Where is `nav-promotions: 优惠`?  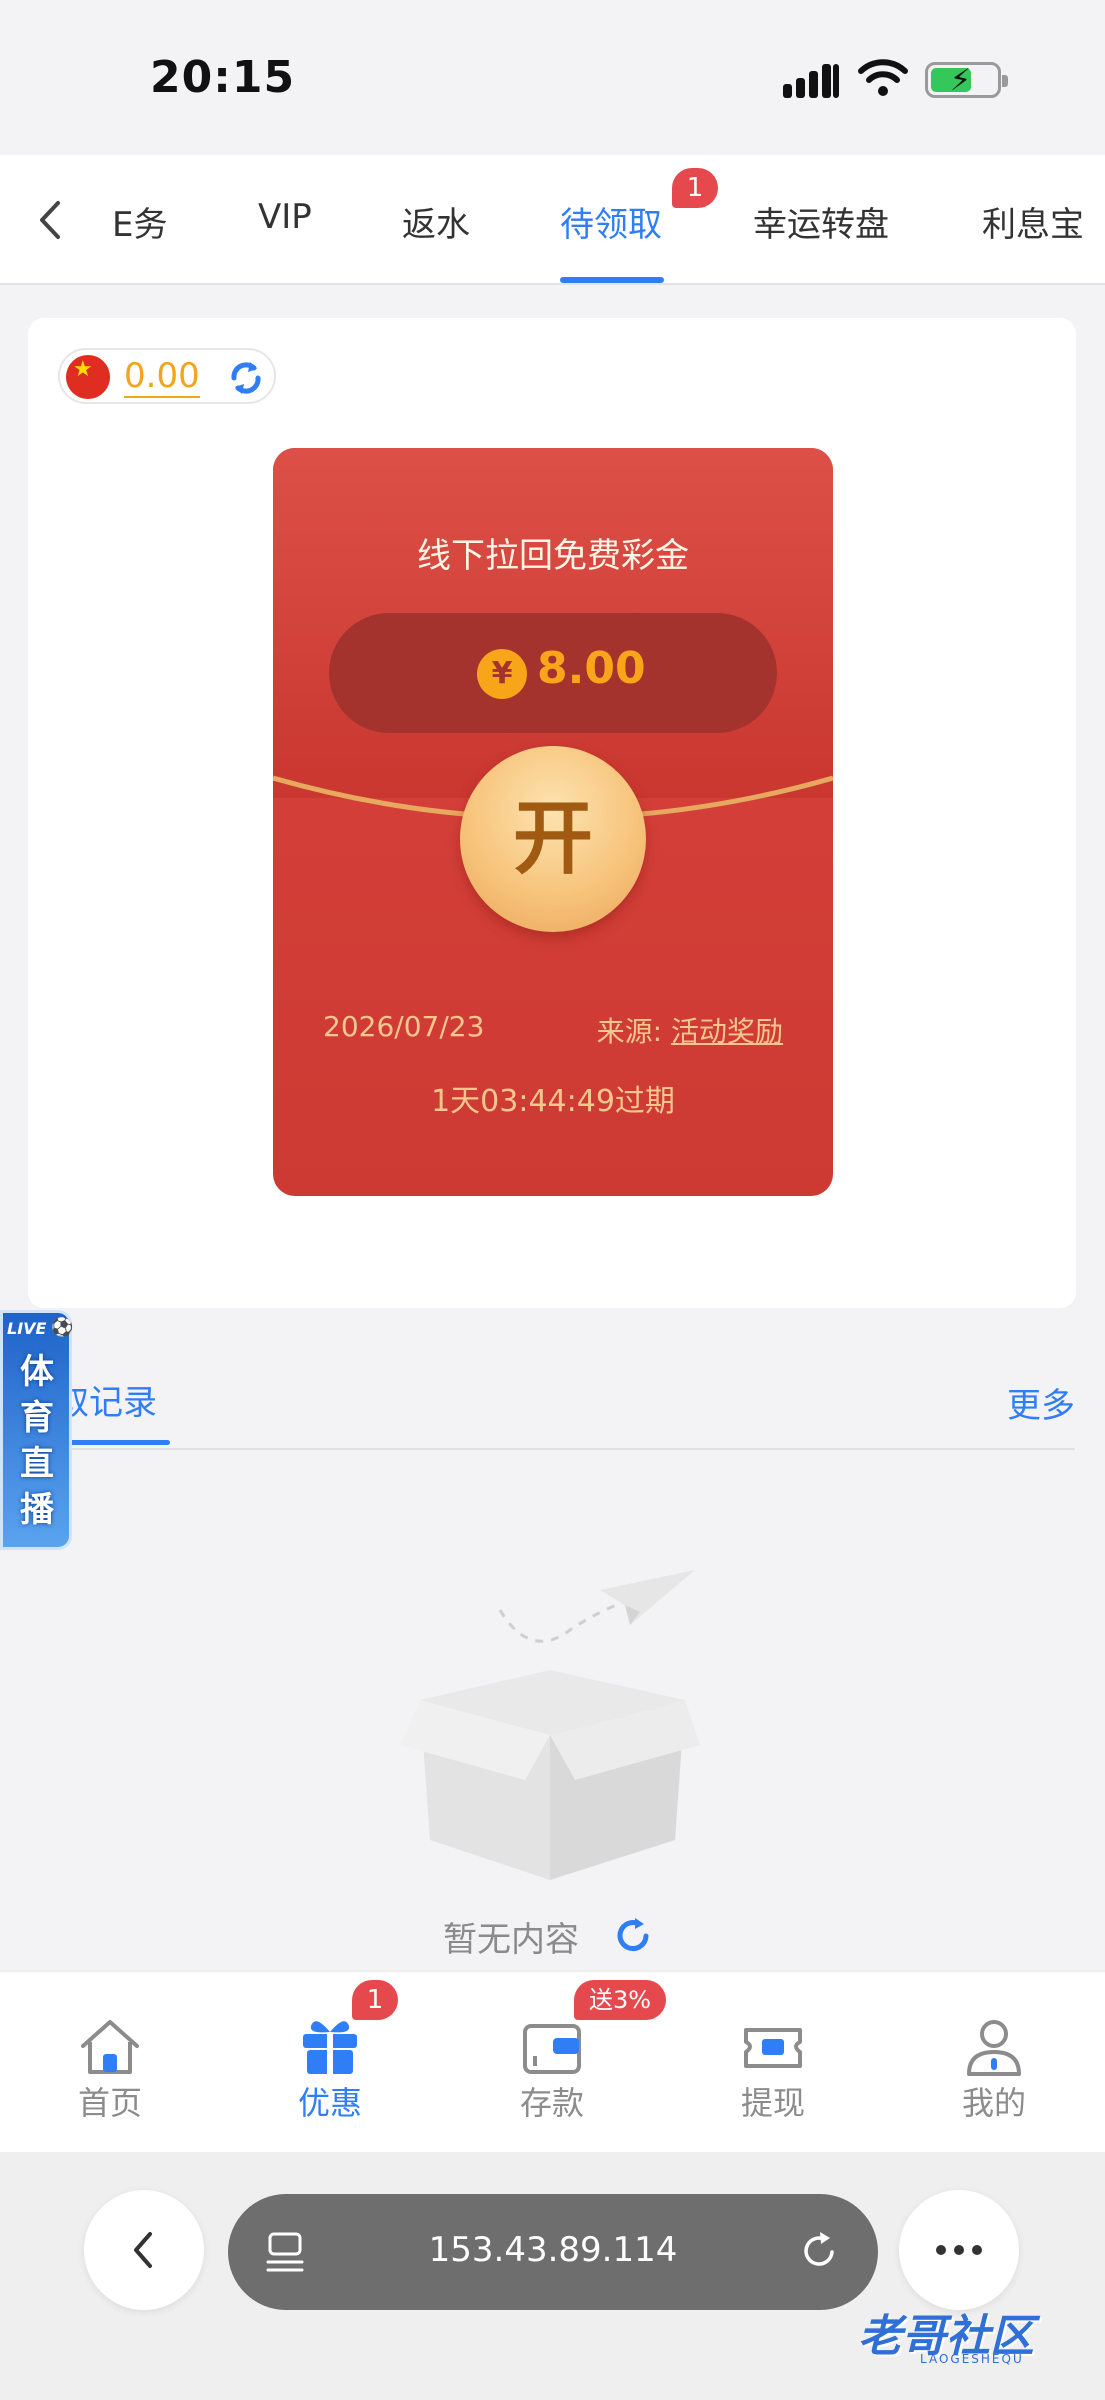
nav-promotions: 优惠 is located at coordinates (330, 2068).